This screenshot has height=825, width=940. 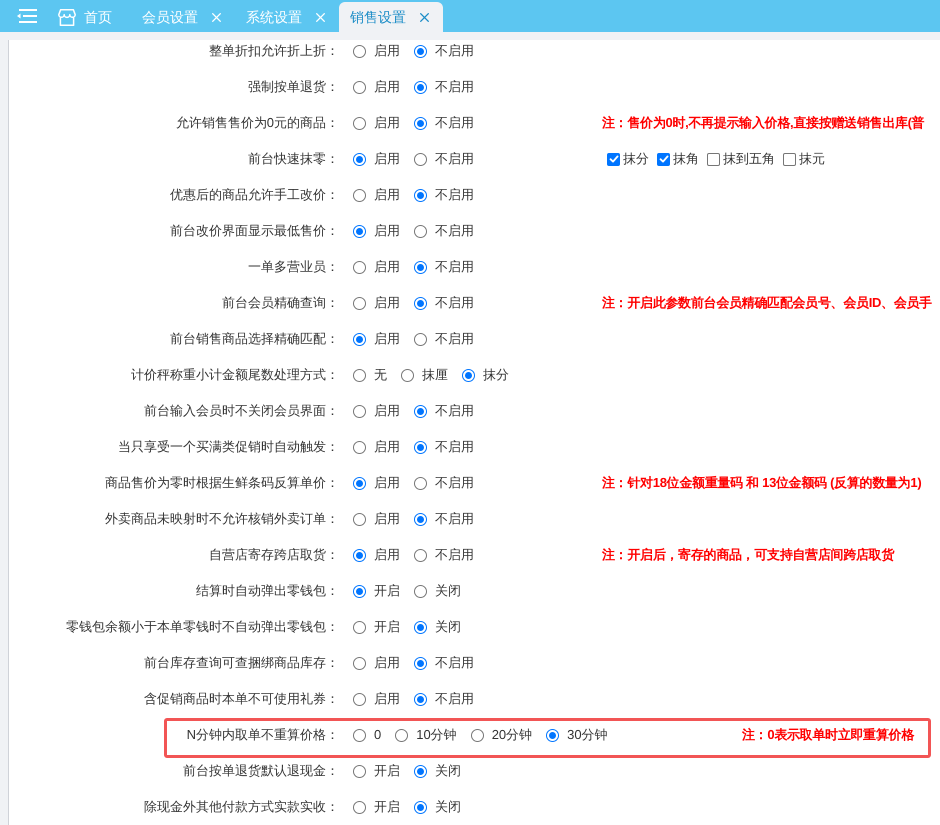 I want to click on close-icon, so click(x=424, y=17).